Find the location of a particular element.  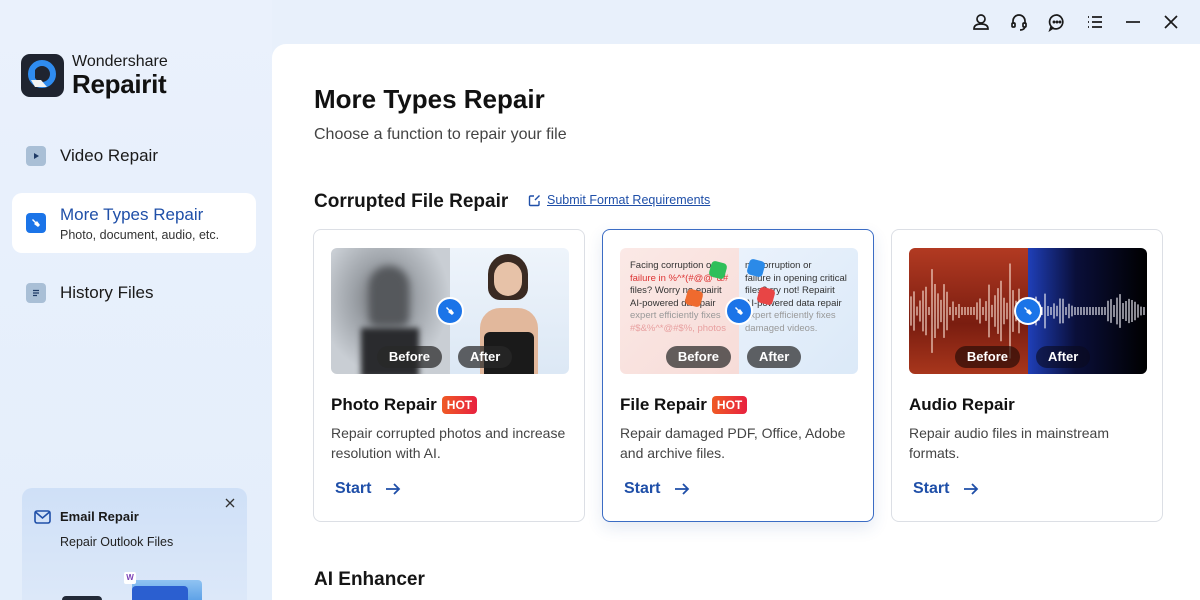

minimize-button is located at coordinates (1133, 22).